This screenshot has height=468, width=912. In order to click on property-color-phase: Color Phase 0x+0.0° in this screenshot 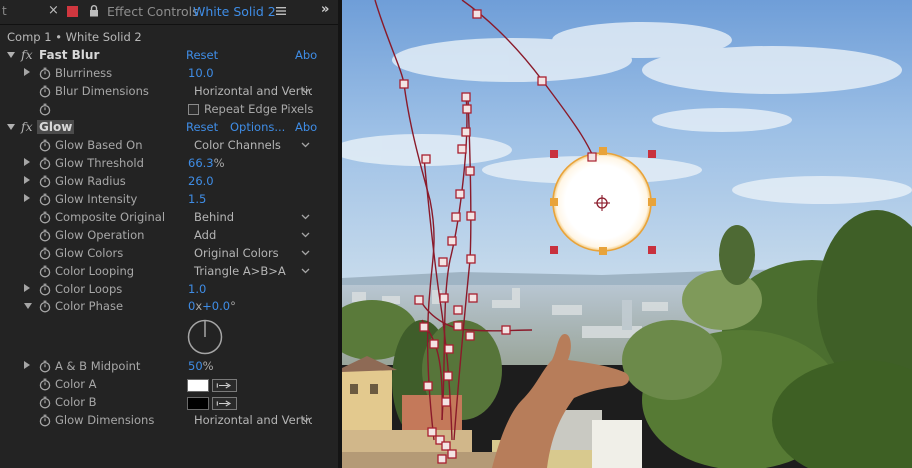, I will do `click(169, 307)`.